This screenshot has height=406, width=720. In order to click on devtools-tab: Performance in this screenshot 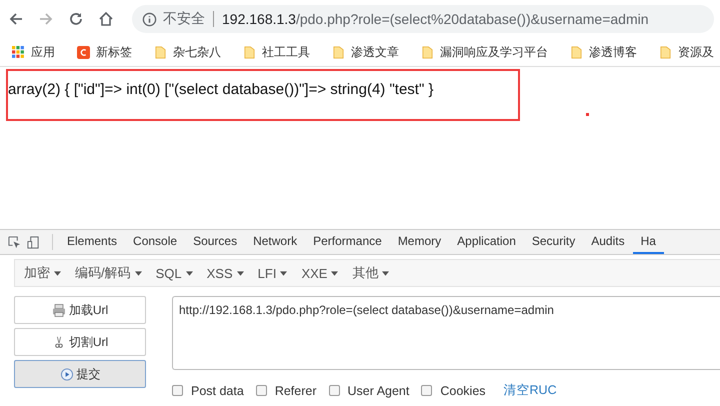, I will do `click(347, 242)`.